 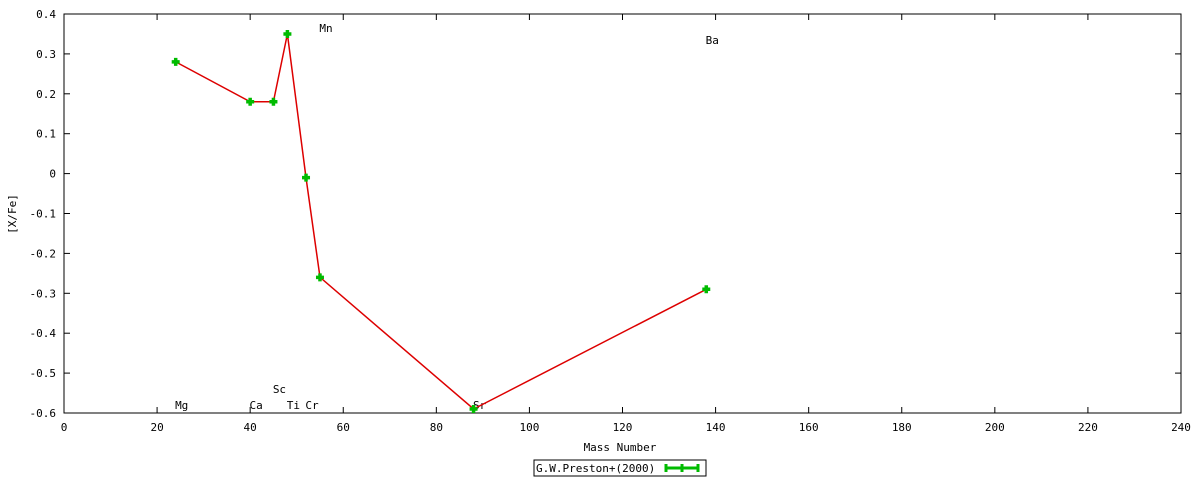 I want to click on legend: G.W.Preston+(2000), so click(x=620, y=468).